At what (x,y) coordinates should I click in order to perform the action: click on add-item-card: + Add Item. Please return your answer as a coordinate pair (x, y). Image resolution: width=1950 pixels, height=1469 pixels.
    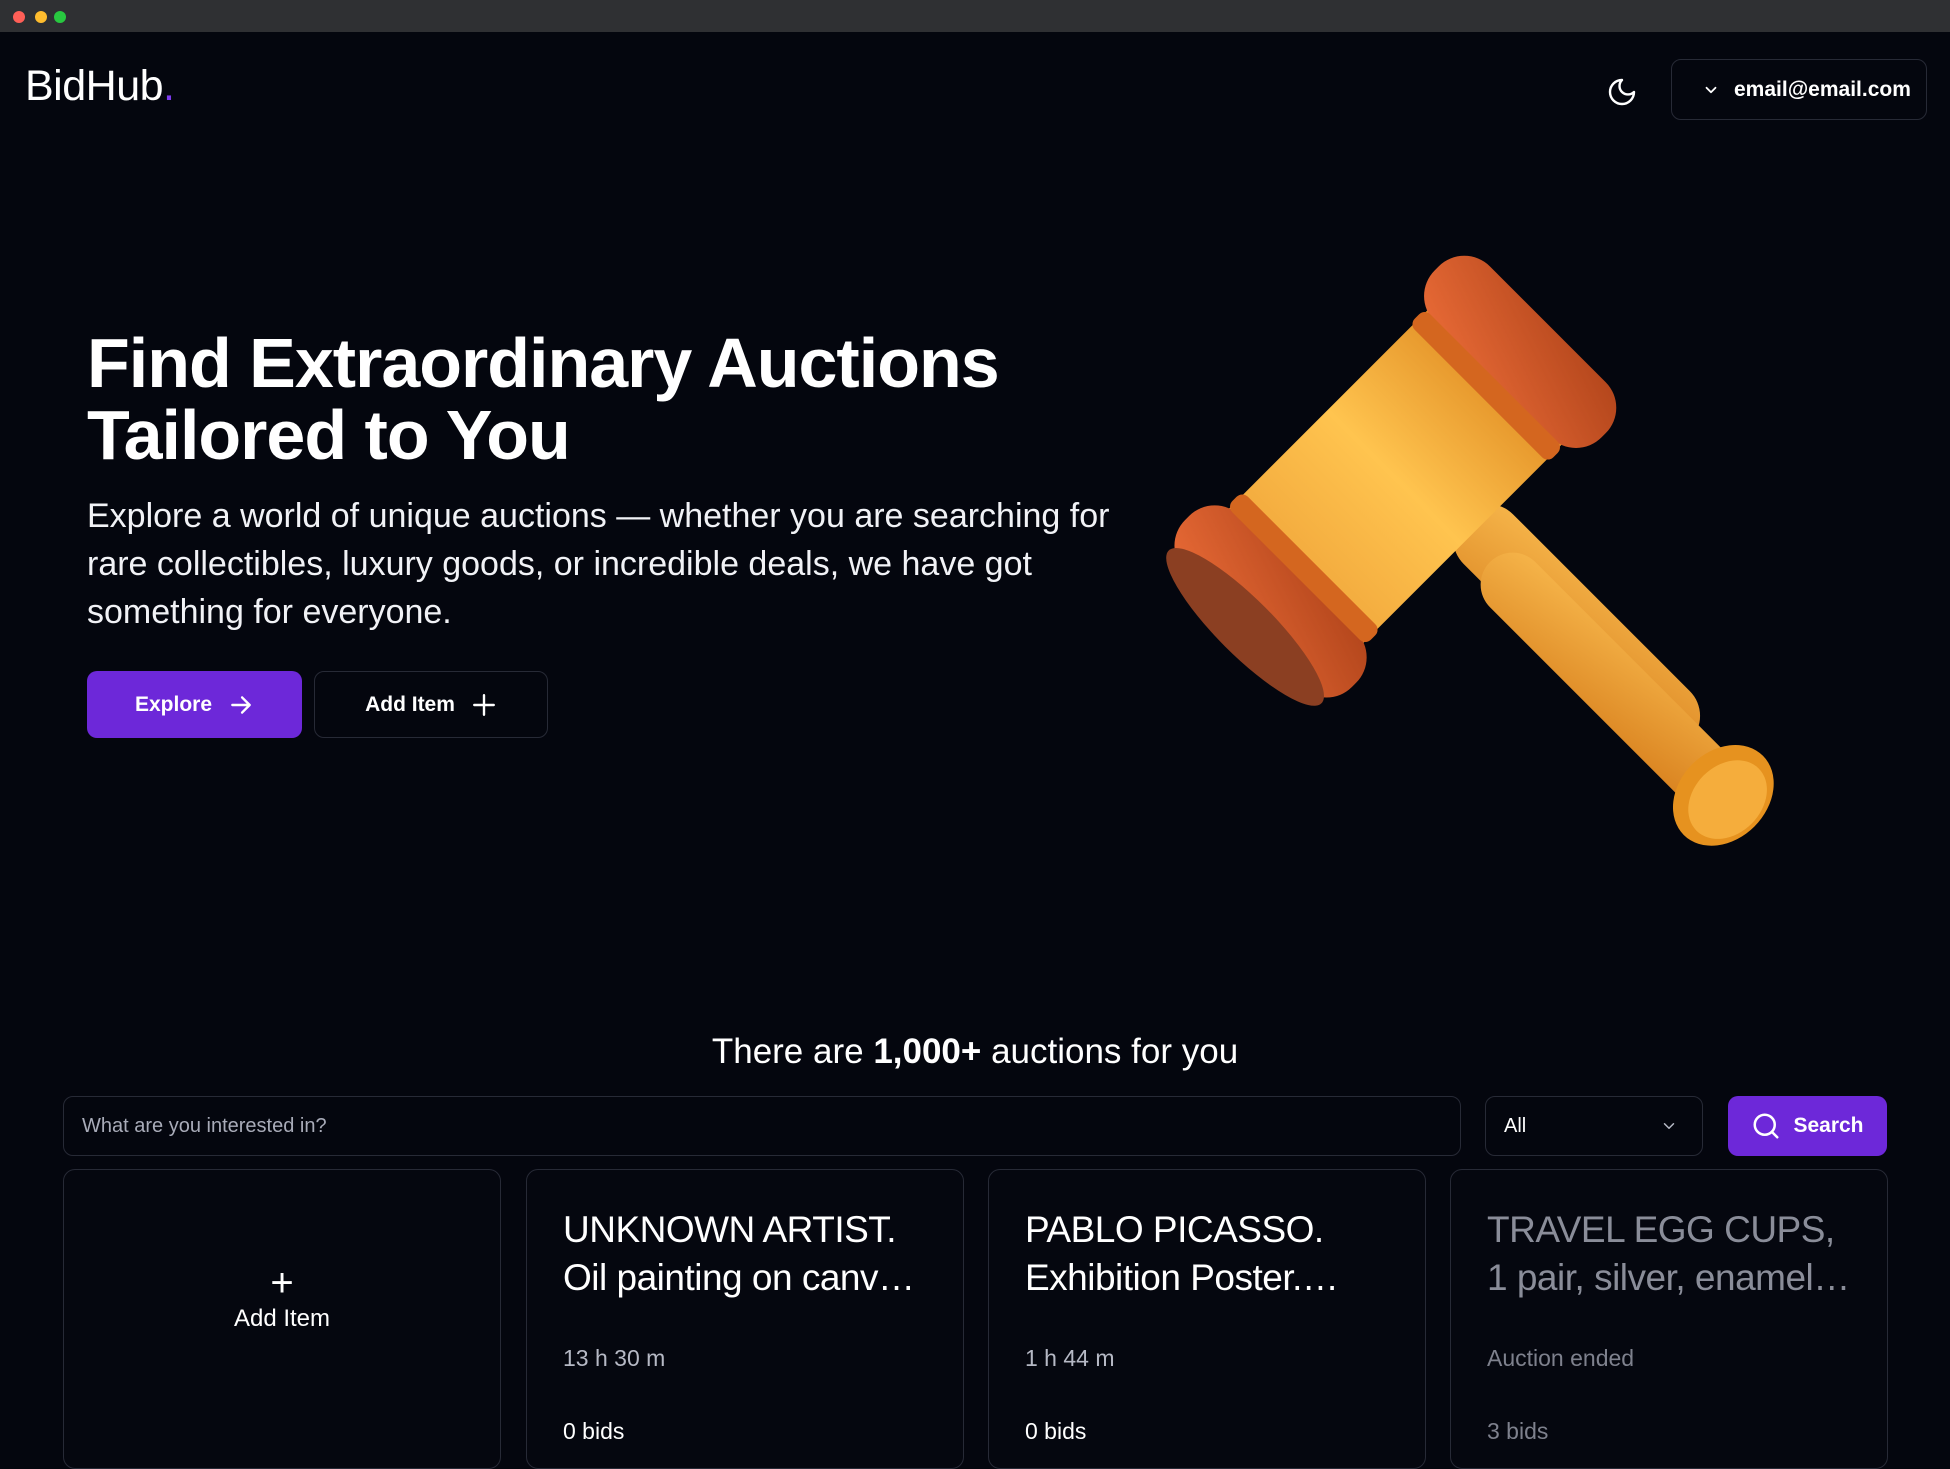
    Looking at the image, I should click on (282, 1319).